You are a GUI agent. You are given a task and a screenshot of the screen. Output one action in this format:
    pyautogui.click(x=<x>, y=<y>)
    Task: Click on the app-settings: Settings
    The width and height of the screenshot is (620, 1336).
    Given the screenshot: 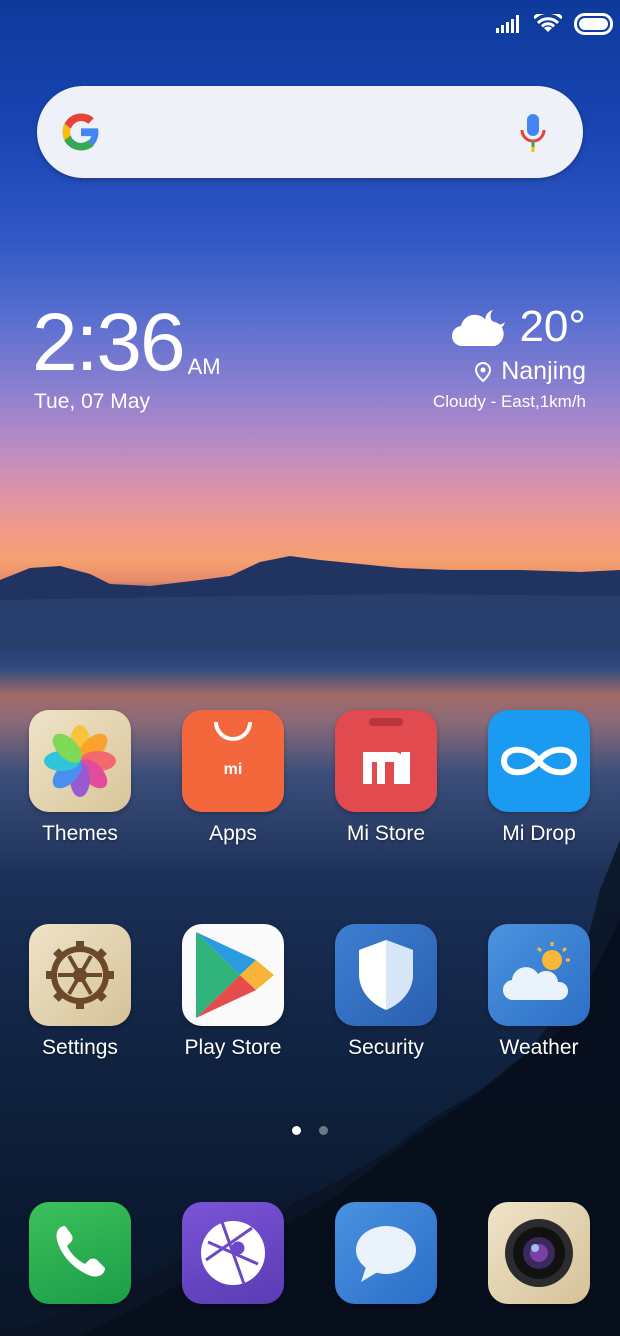 What is the action you would take?
    pyautogui.click(x=80, y=992)
    